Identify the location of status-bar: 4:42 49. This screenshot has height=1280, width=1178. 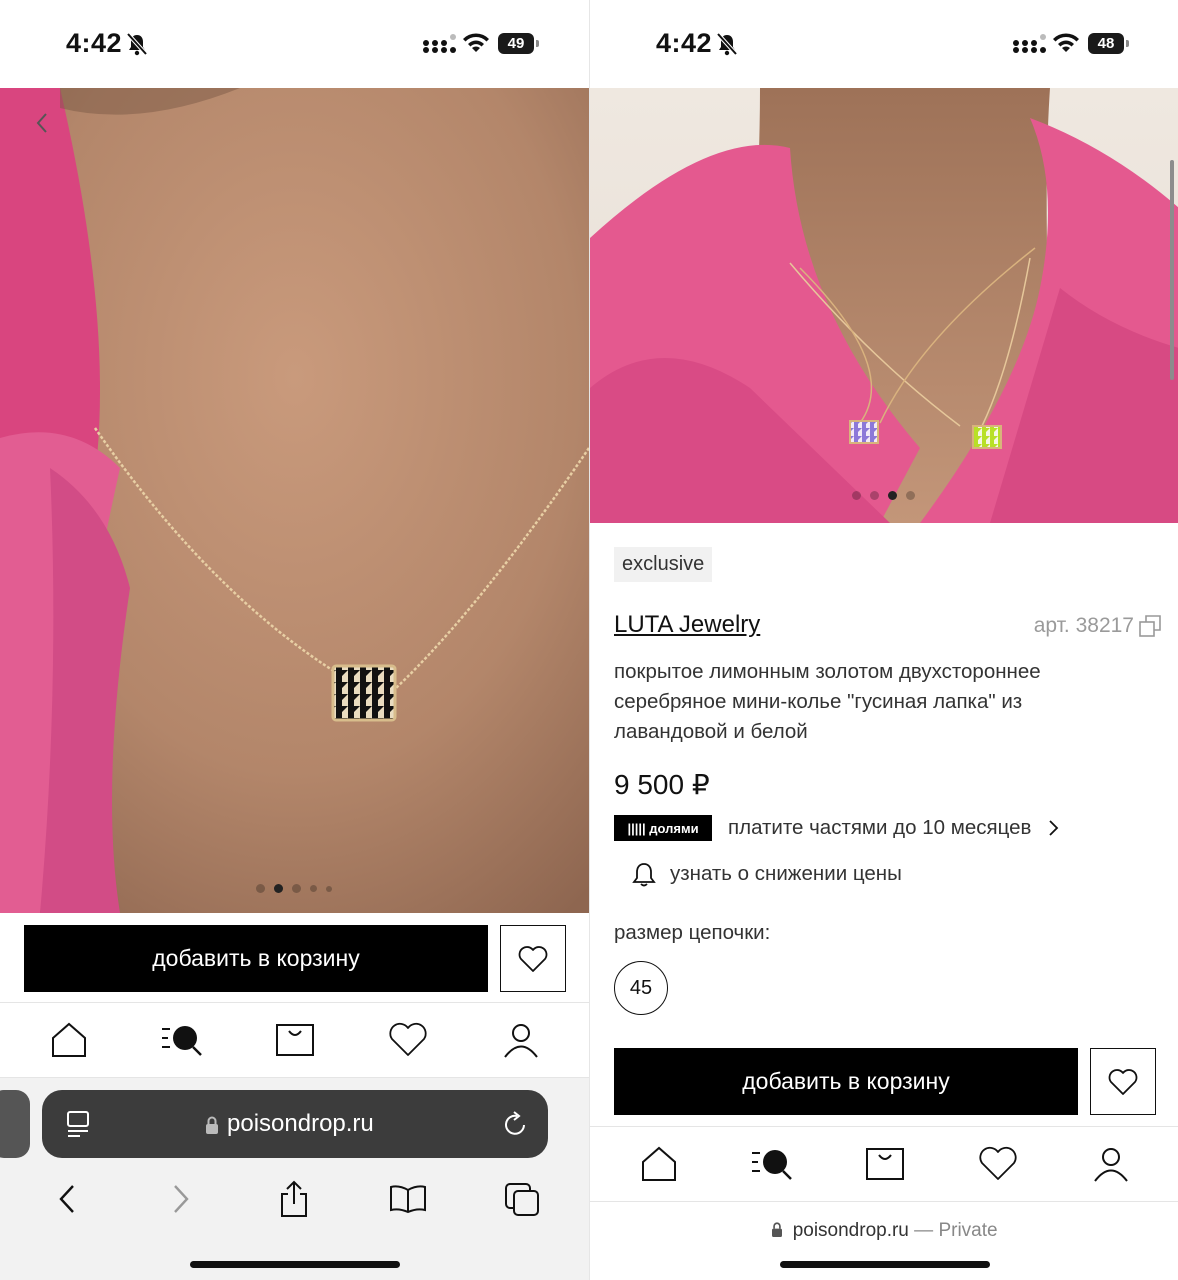
(294, 44).